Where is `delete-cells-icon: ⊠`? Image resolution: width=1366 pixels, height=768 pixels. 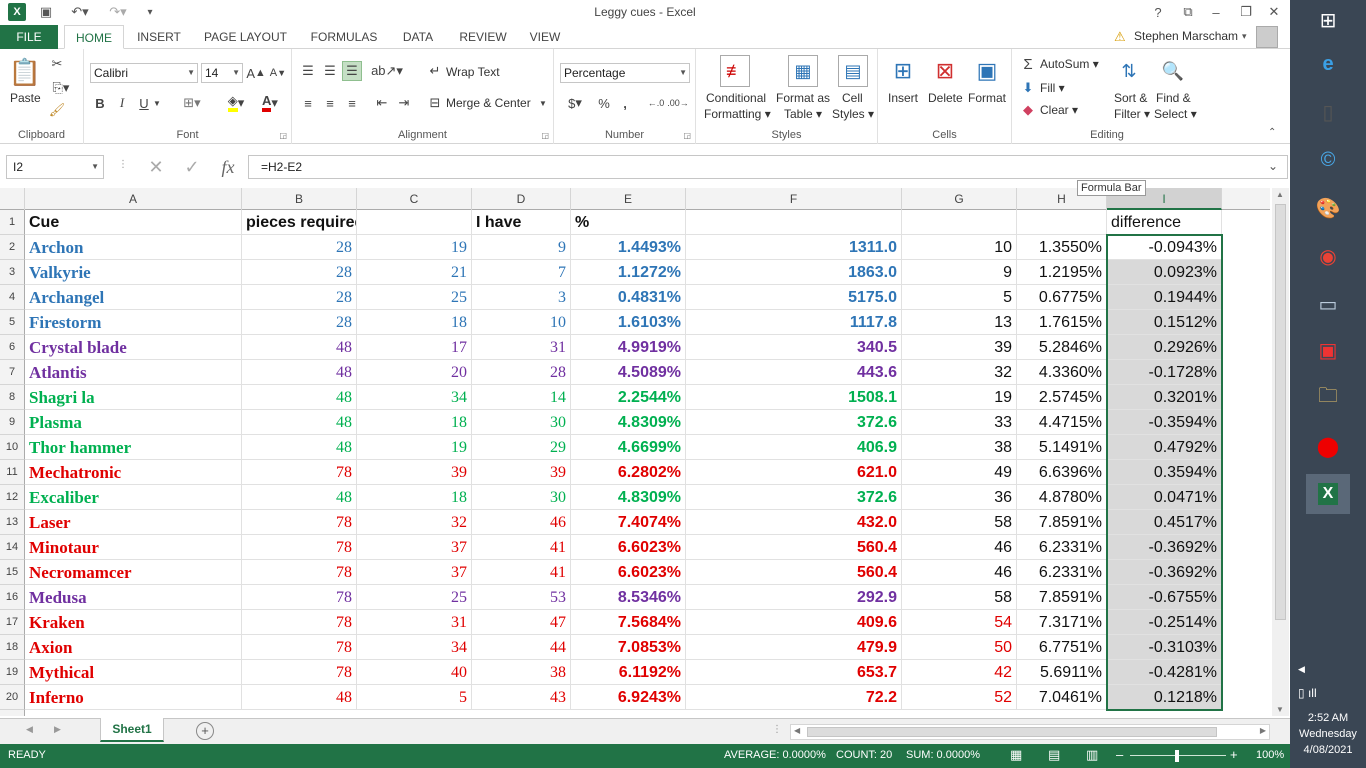 delete-cells-icon: ⊠ is located at coordinates (945, 71).